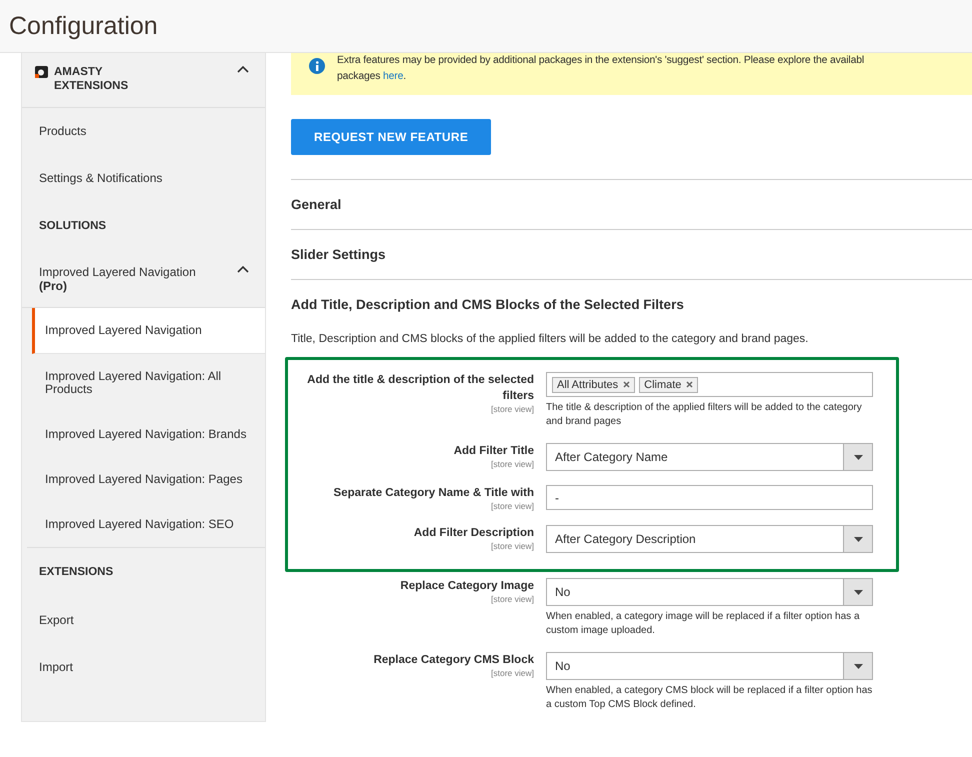 The height and width of the screenshot is (757, 972). What do you see at coordinates (473, 533) in the screenshot?
I see `field-label: Add Filter Description` at bounding box center [473, 533].